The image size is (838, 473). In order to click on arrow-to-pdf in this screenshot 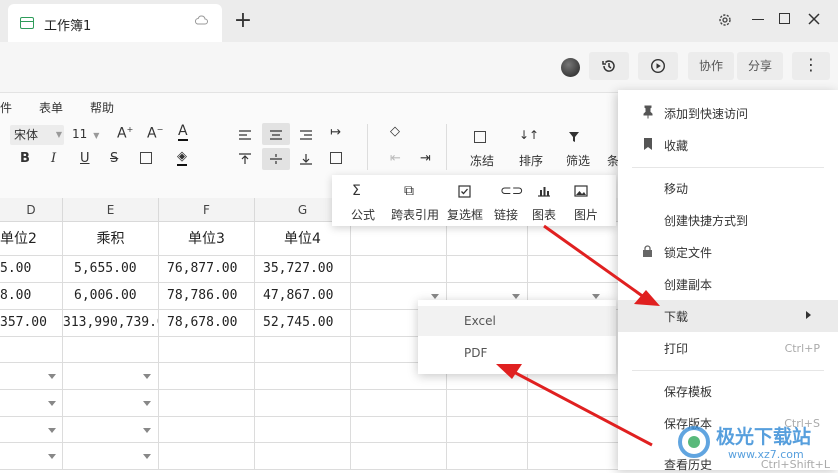, I will do `click(581, 407)`.